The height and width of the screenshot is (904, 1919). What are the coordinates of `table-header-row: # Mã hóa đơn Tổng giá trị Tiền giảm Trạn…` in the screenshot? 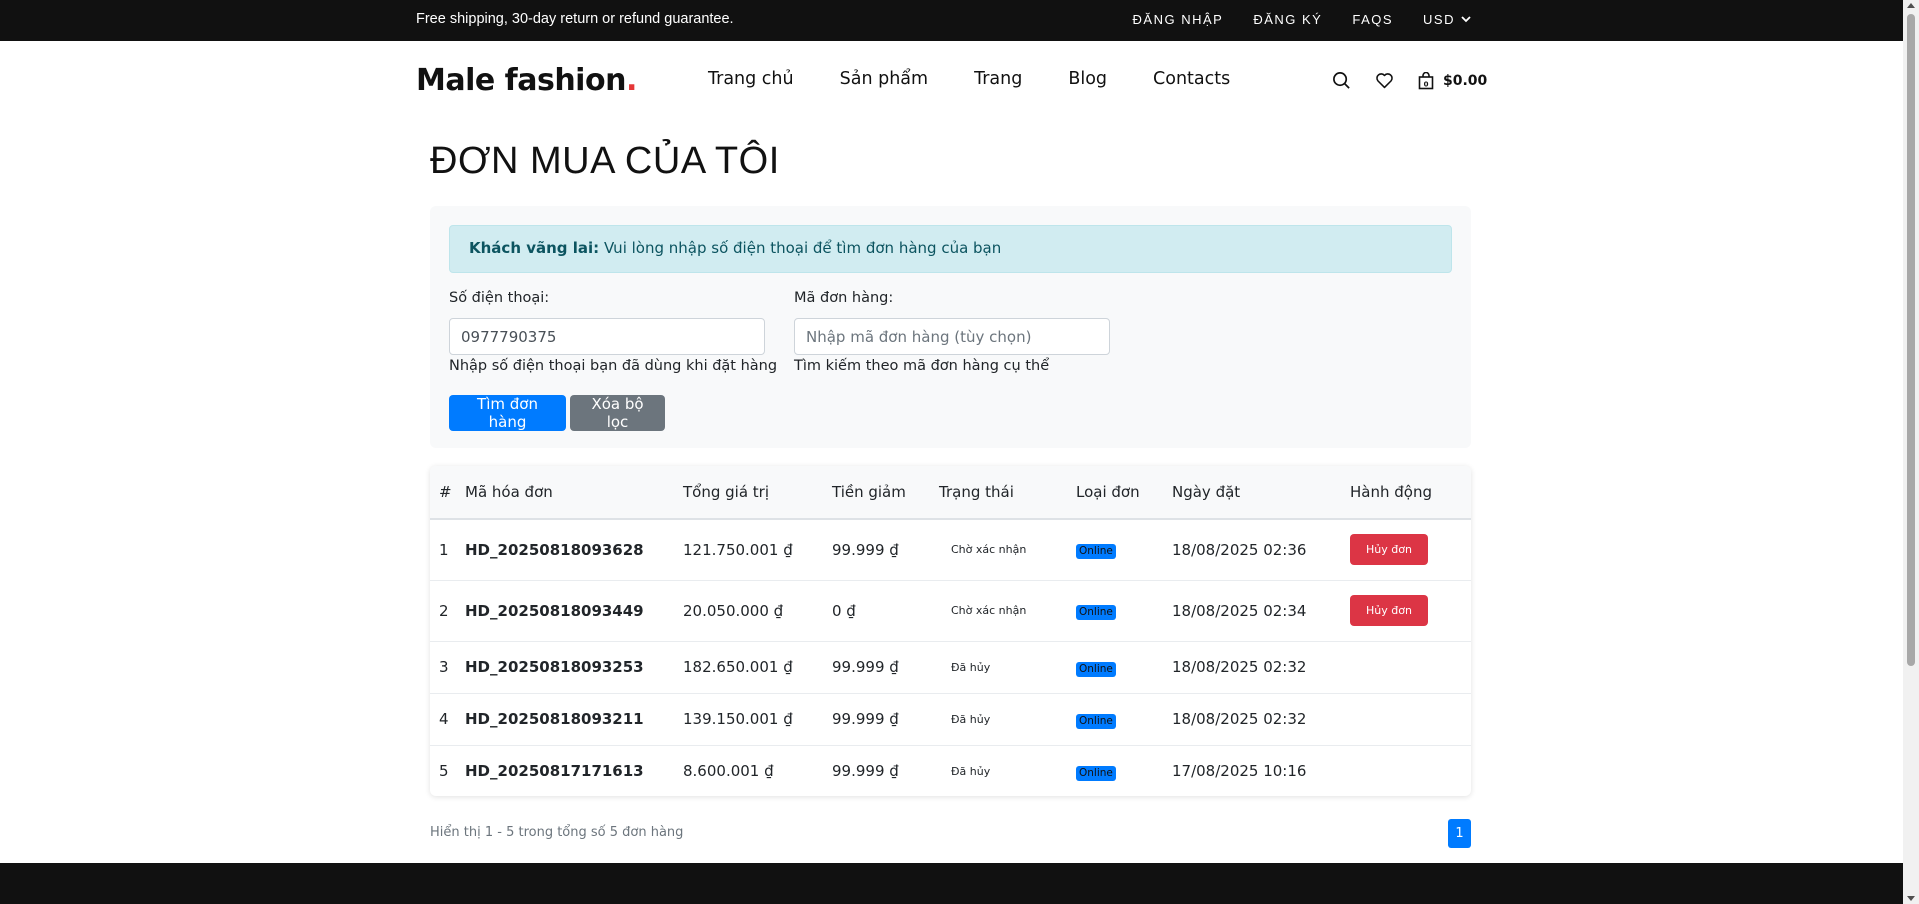 It's located at (950, 493).